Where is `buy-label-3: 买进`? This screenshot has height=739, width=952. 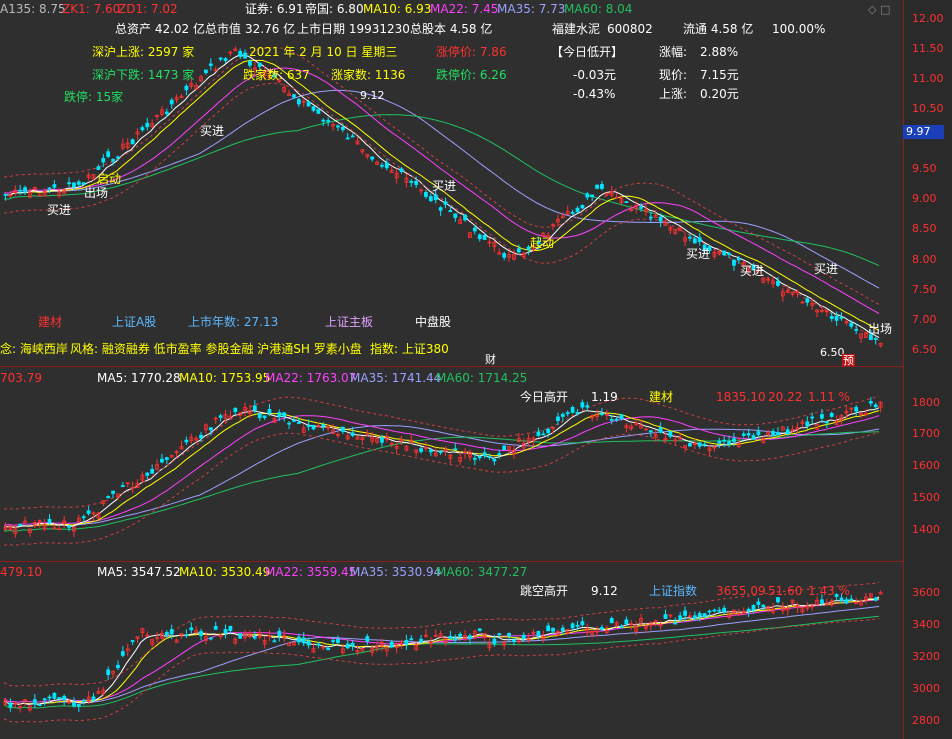
buy-label-3: 买进 is located at coordinates (698, 254).